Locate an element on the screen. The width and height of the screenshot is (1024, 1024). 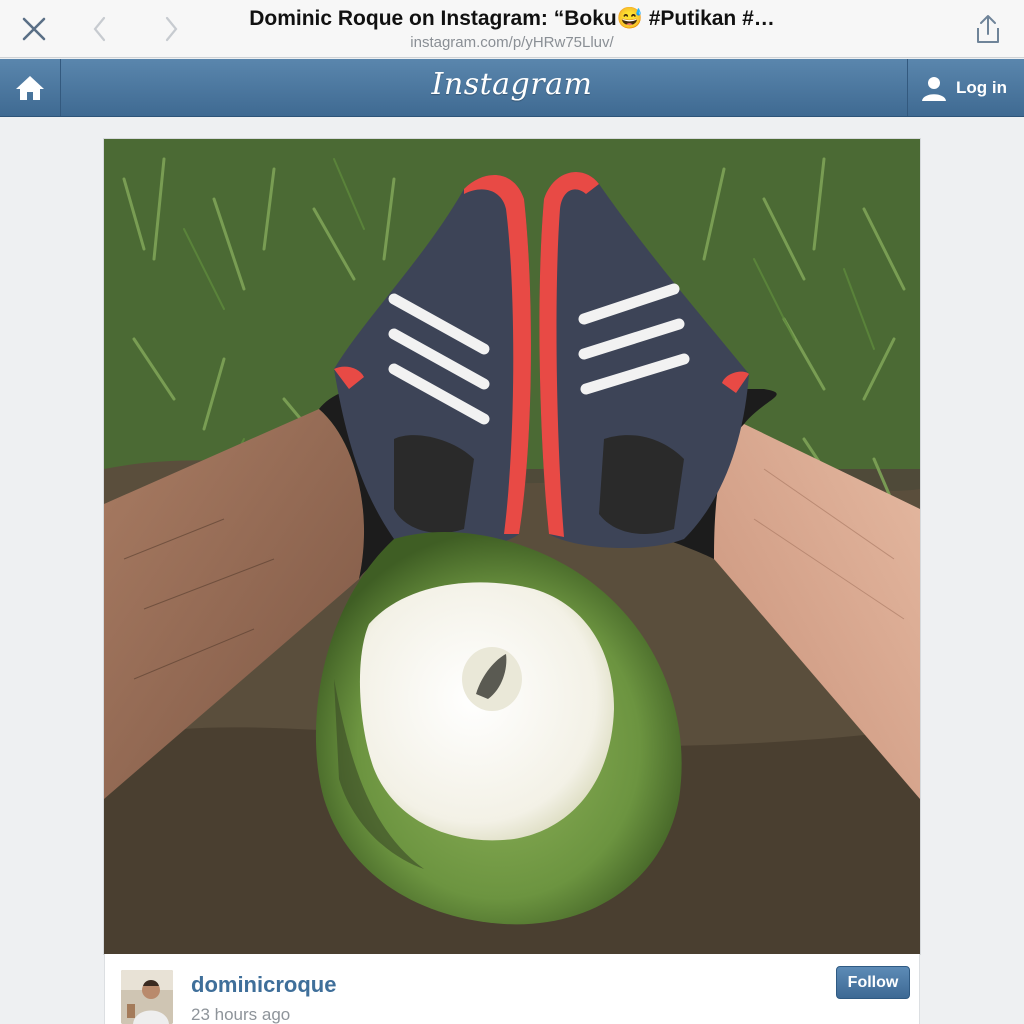
forward-button is located at coordinates (171, 29).